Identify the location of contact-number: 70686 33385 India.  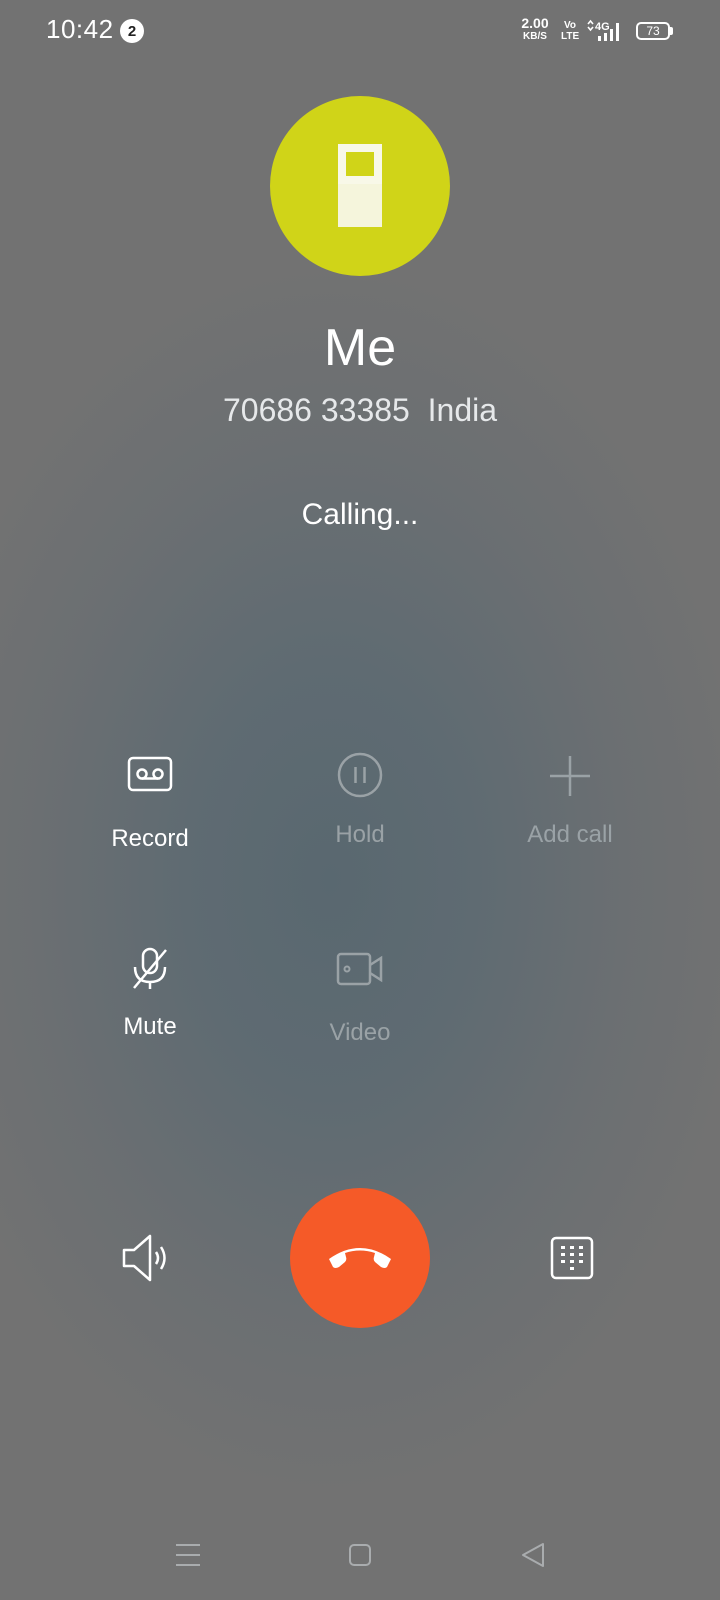
(360, 410).